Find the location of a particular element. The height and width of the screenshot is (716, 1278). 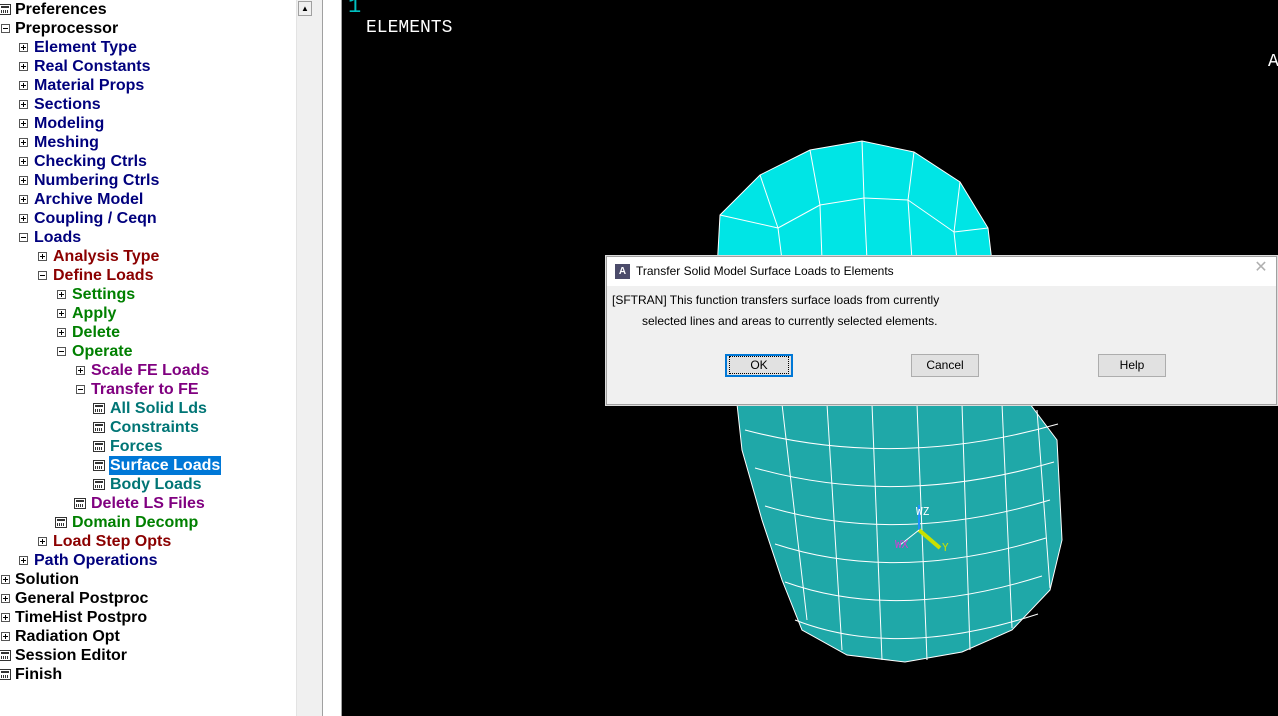

tree-item-path-operations: Path Operations is located at coordinates (148, 560).